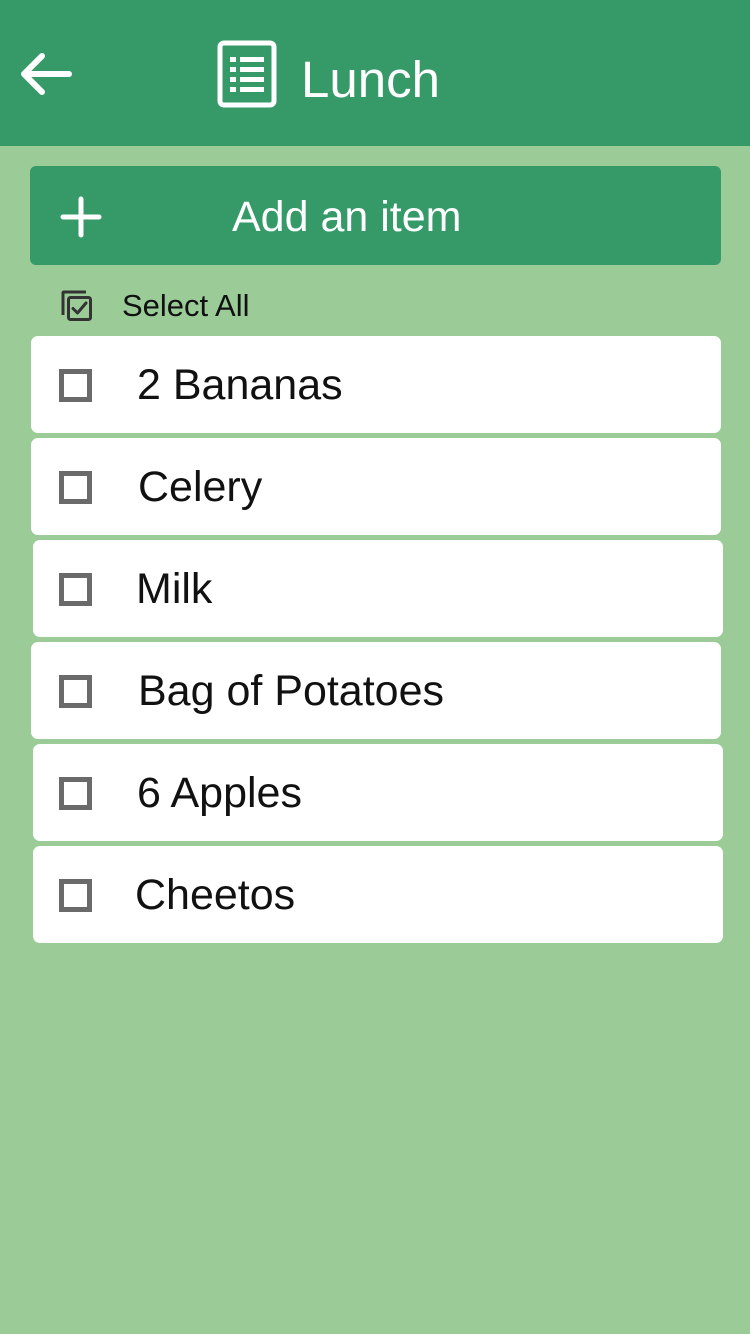 The height and width of the screenshot is (1334, 750). I want to click on page-title: Lunch, so click(370, 79).